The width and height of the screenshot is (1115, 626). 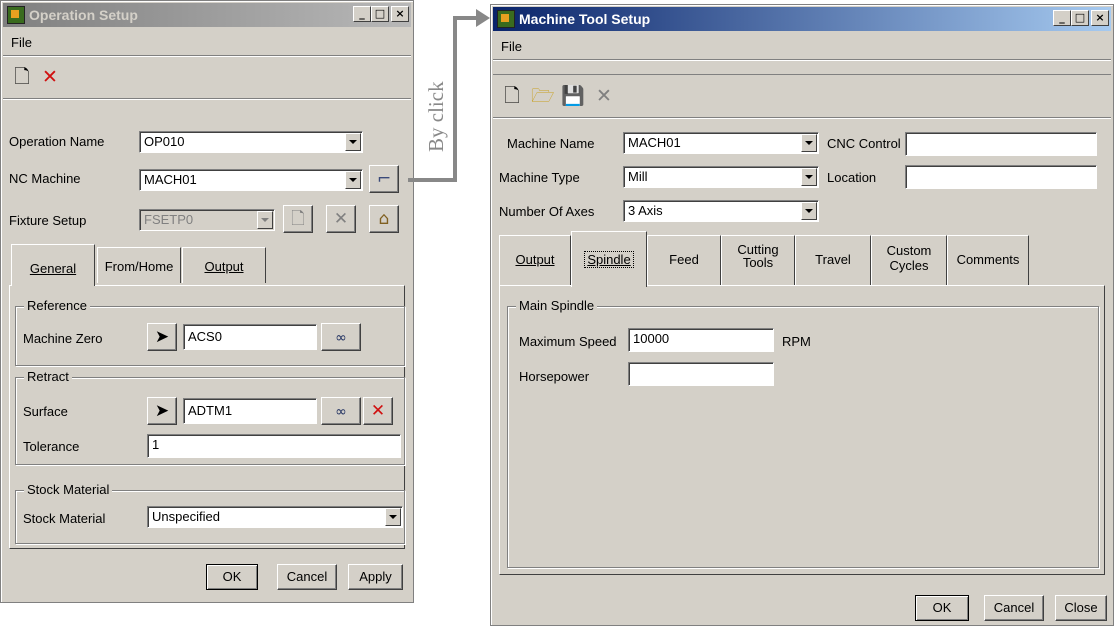 What do you see at coordinates (609, 259) in the screenshot?
I see `tab-spindle: Spindle` at bounding box center [609, 259].